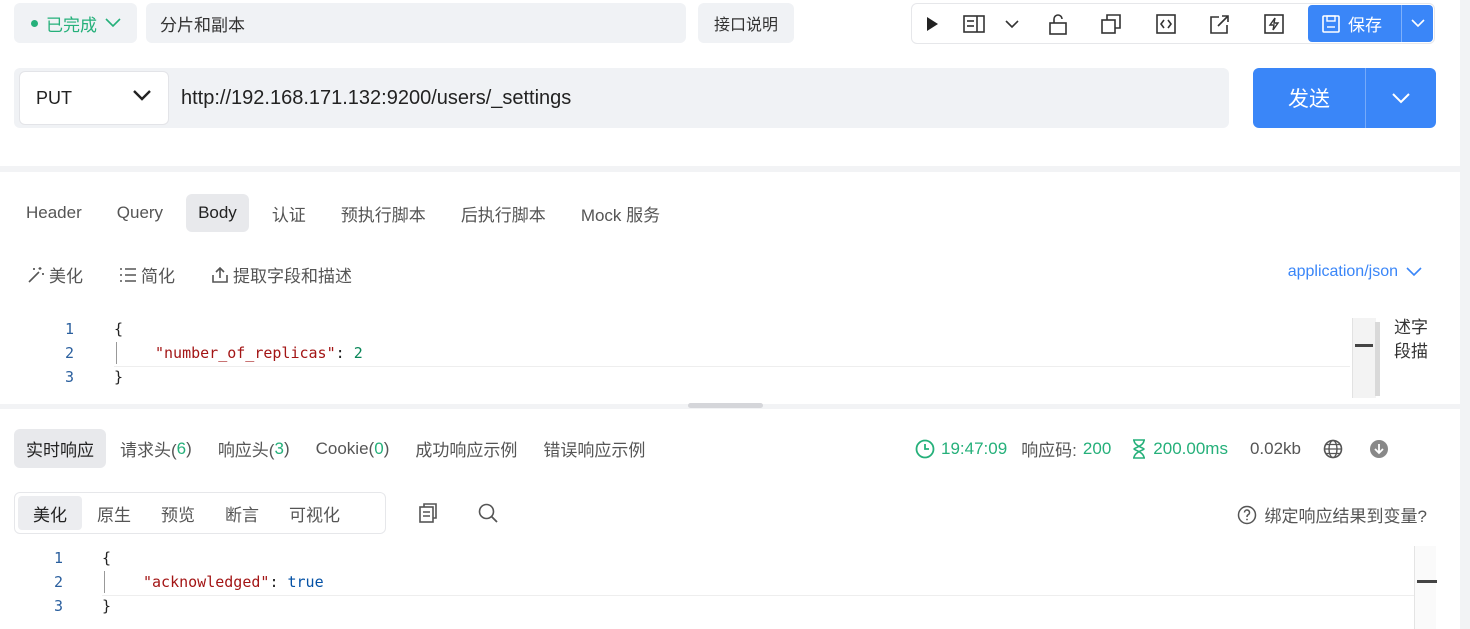  What do you see at coordinates (54, 213) in the screenshot?
I see `tab-header: Header` at bounding box center [54, 213].